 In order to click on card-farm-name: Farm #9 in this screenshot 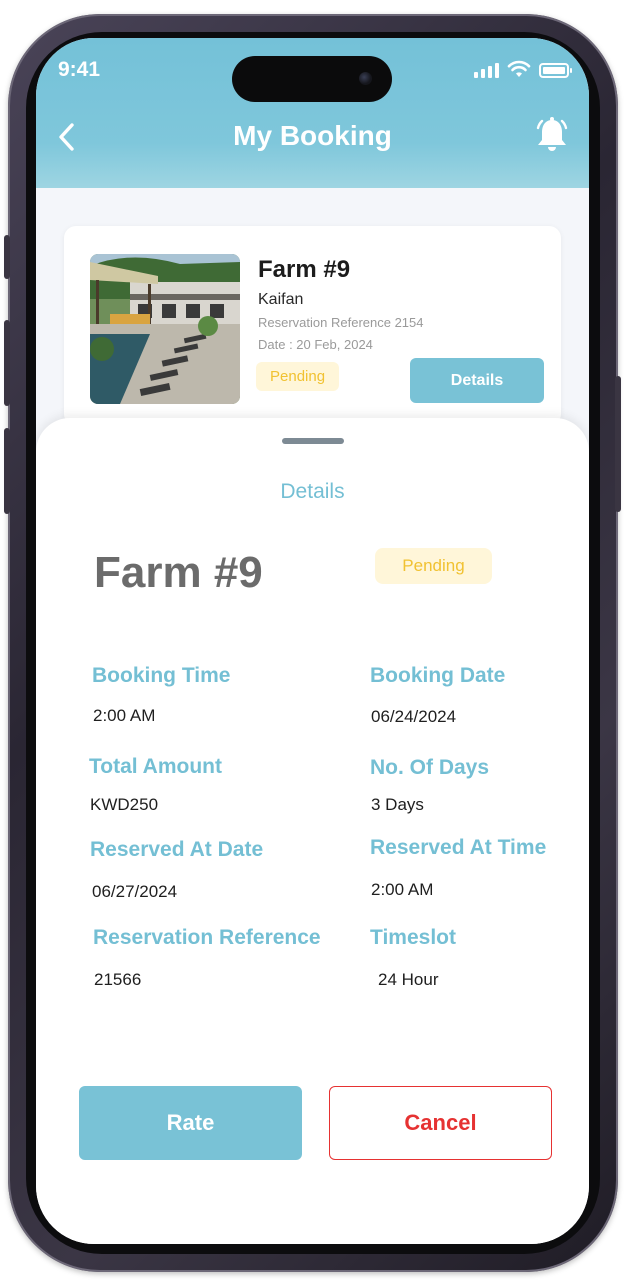, I will do `click(304, 269)`.